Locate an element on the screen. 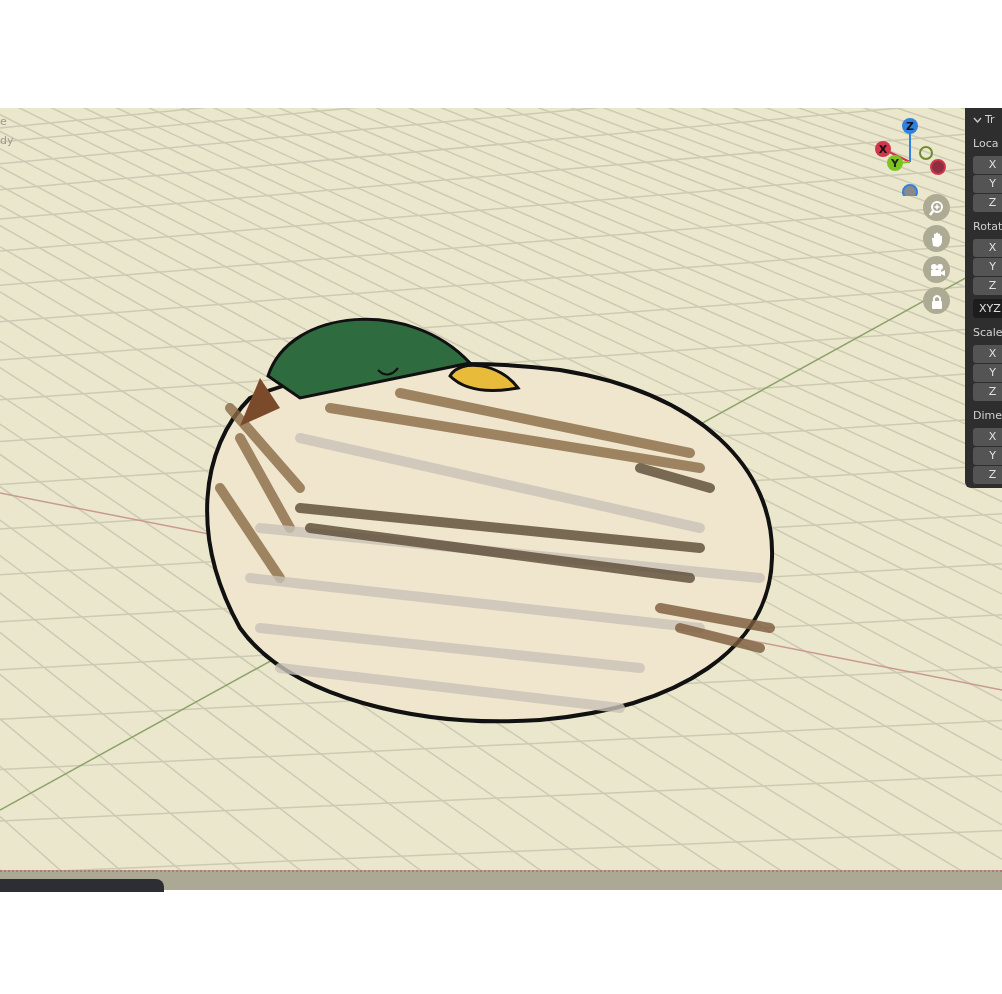  camera-view-button is located at coordinates (936, 269).